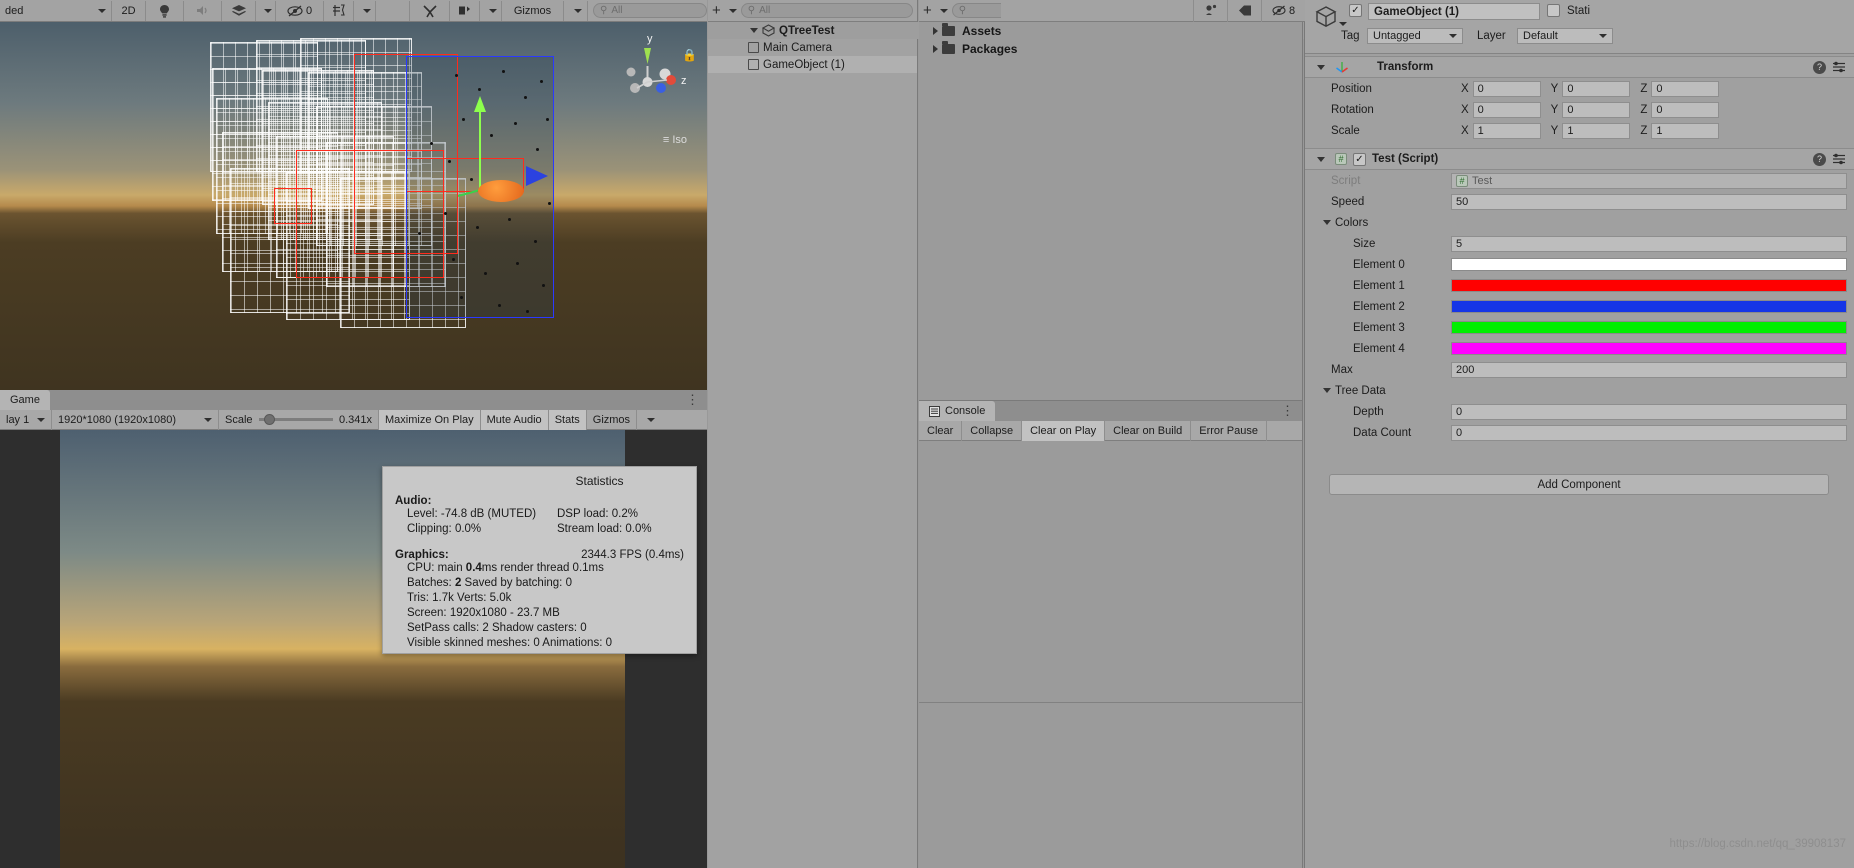 The width and height of the screenshot is (1854, 868). Describe the element at coordinates (26, 419) in the screenshot. I see `display-dropdown: lay 1` at that location.